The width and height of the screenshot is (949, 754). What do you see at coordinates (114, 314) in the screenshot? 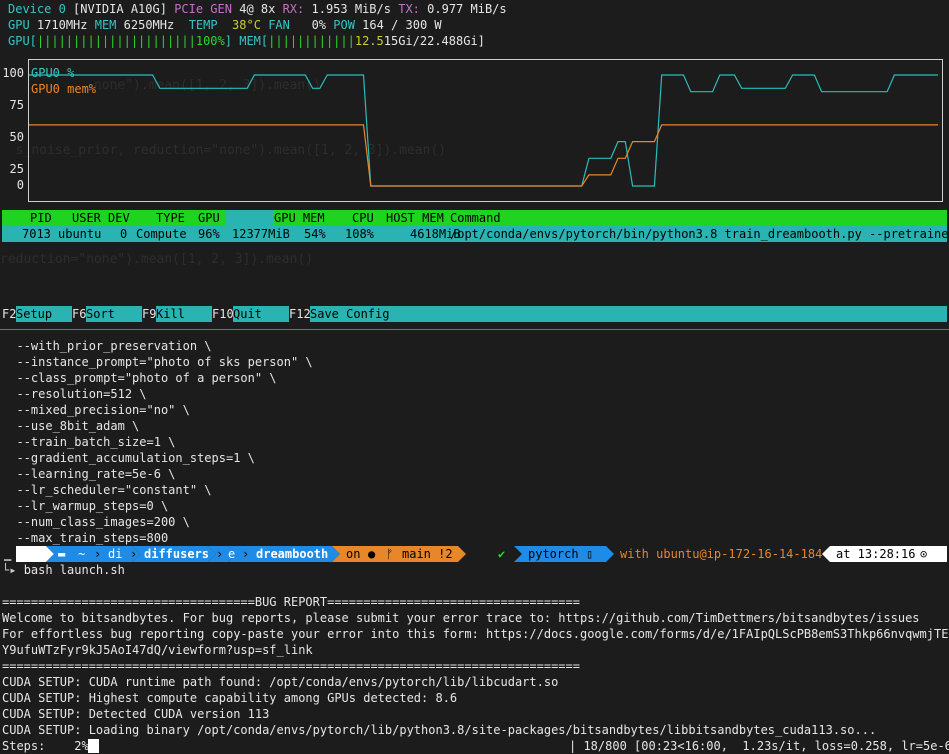
I see `fkey-sort: Sort` at bounding box center [114, 314].